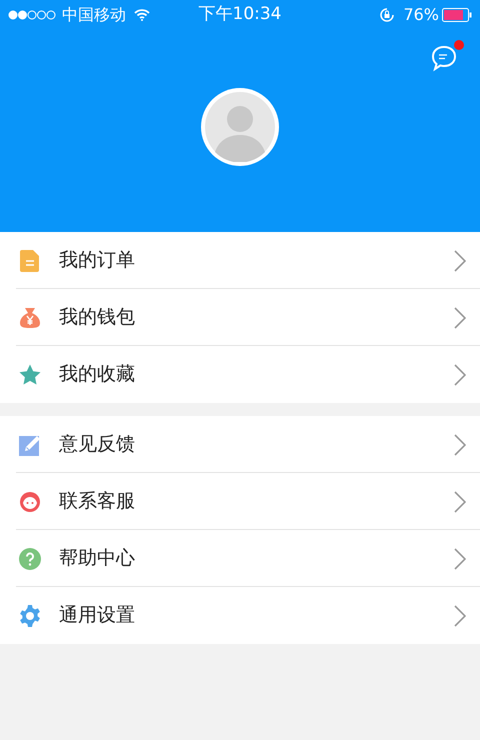  Describe the element at coordinates (97, 558) in the screenshot. I see `menu-item-label: 帮助中心` at that location.